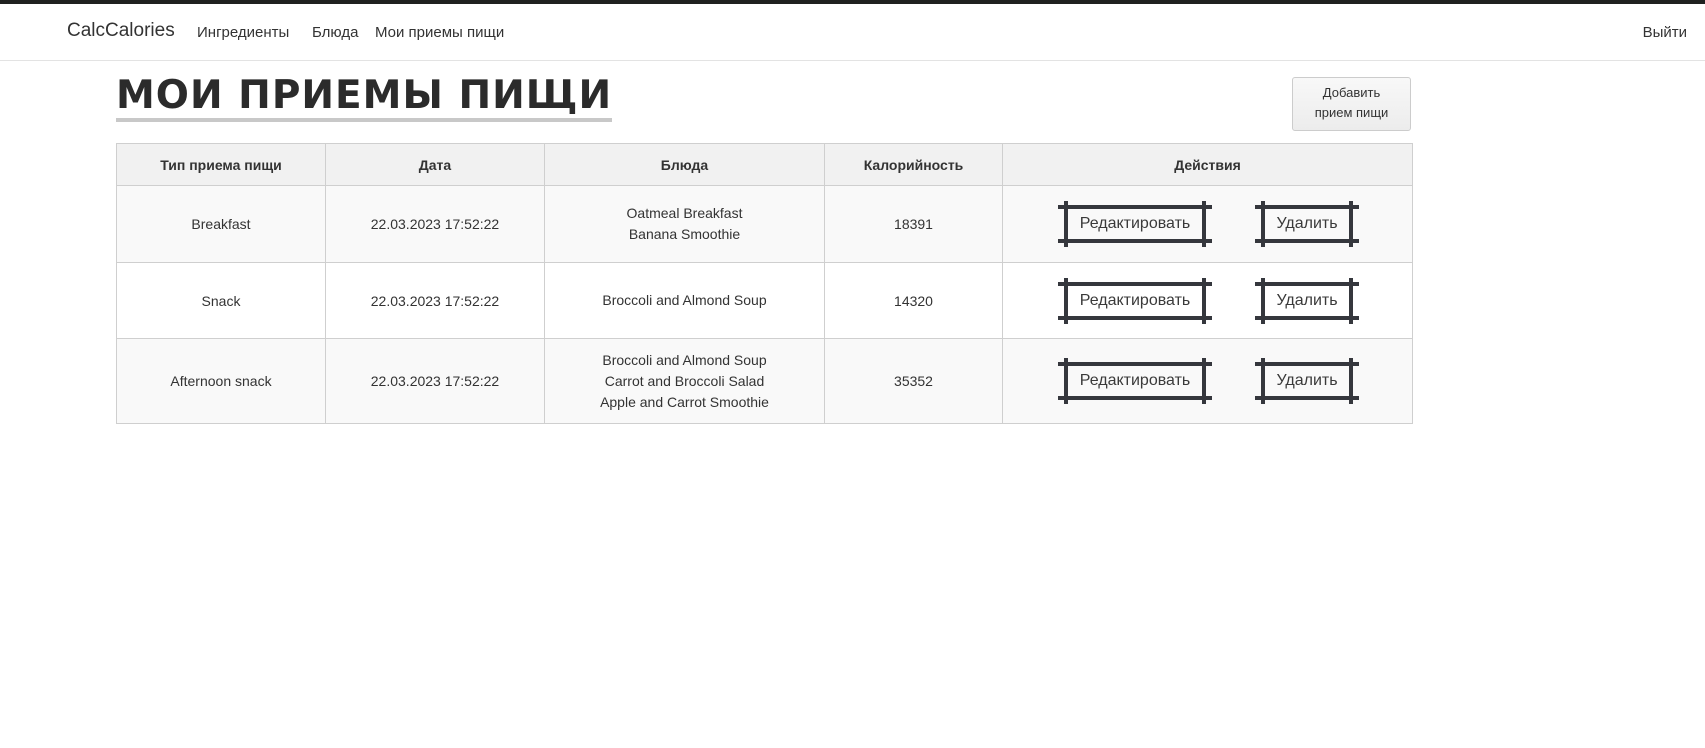  I want to click on header-calories: Калорийность, so click(913, 164).